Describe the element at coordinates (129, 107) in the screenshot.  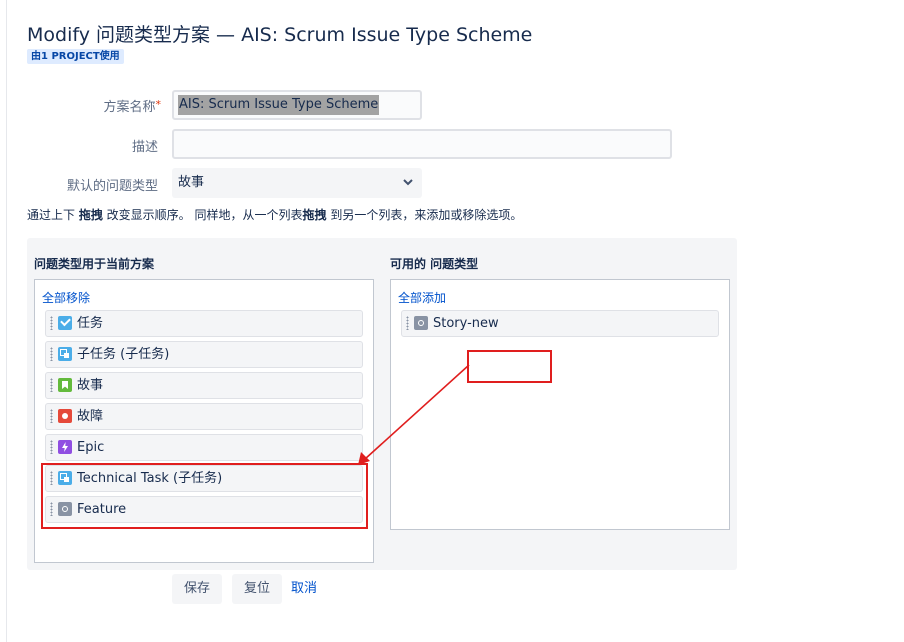
I see `scheme-name-label-text: 方案名称` at that location.